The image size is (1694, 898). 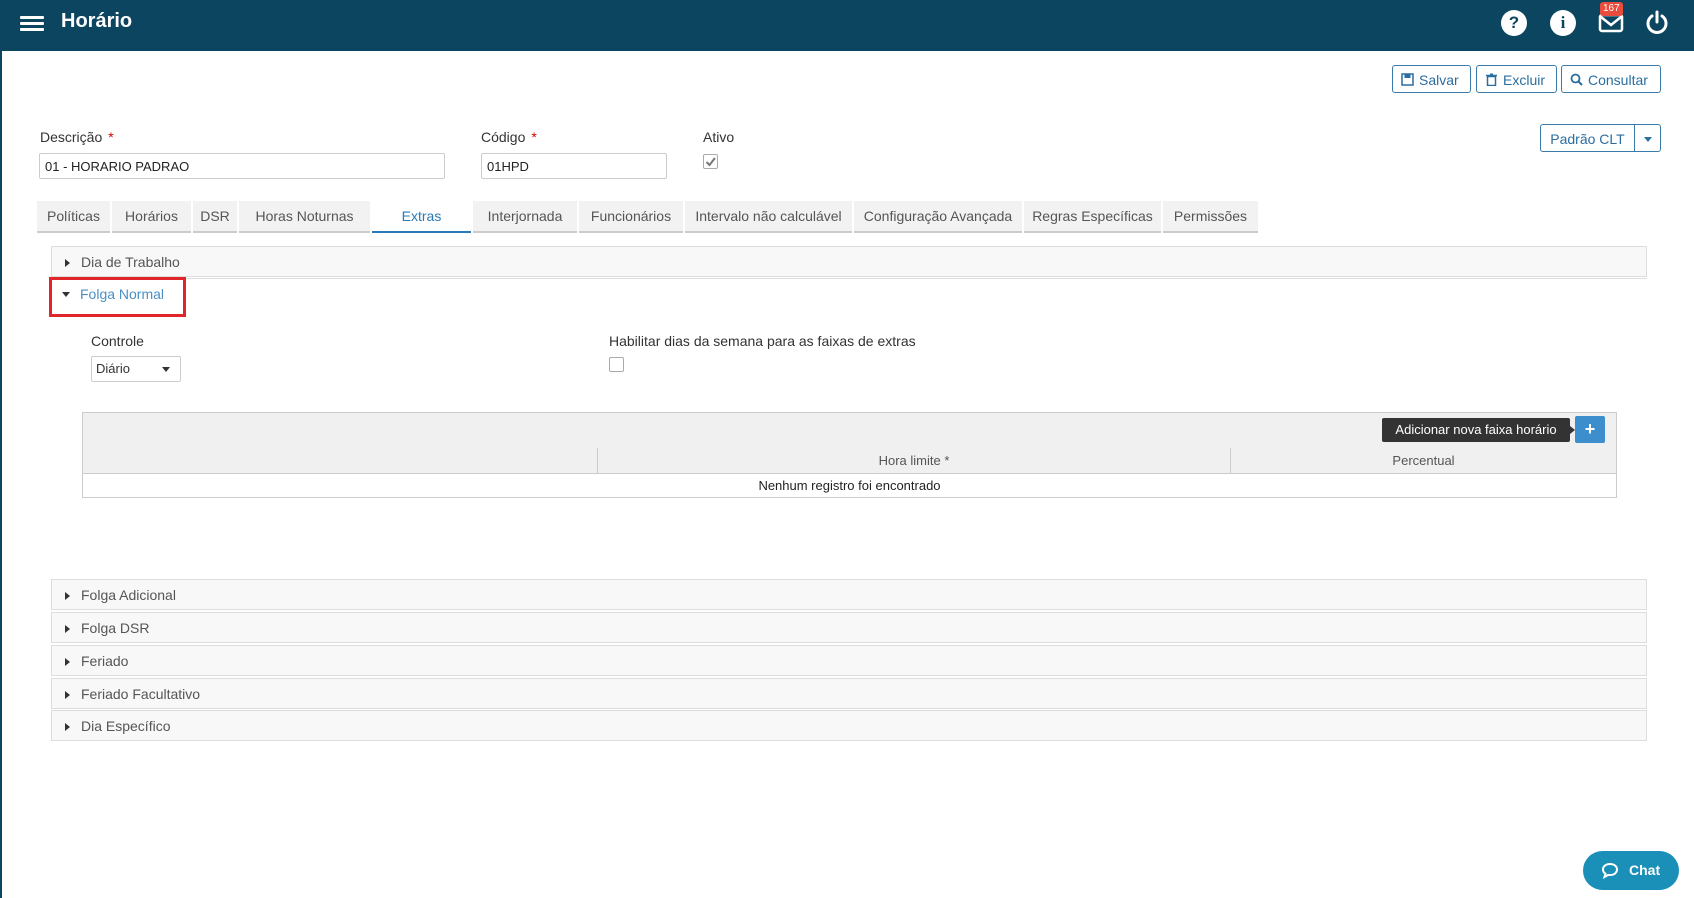 I want to click on section-title: Folga Adicional, so click(x=128, y=595).